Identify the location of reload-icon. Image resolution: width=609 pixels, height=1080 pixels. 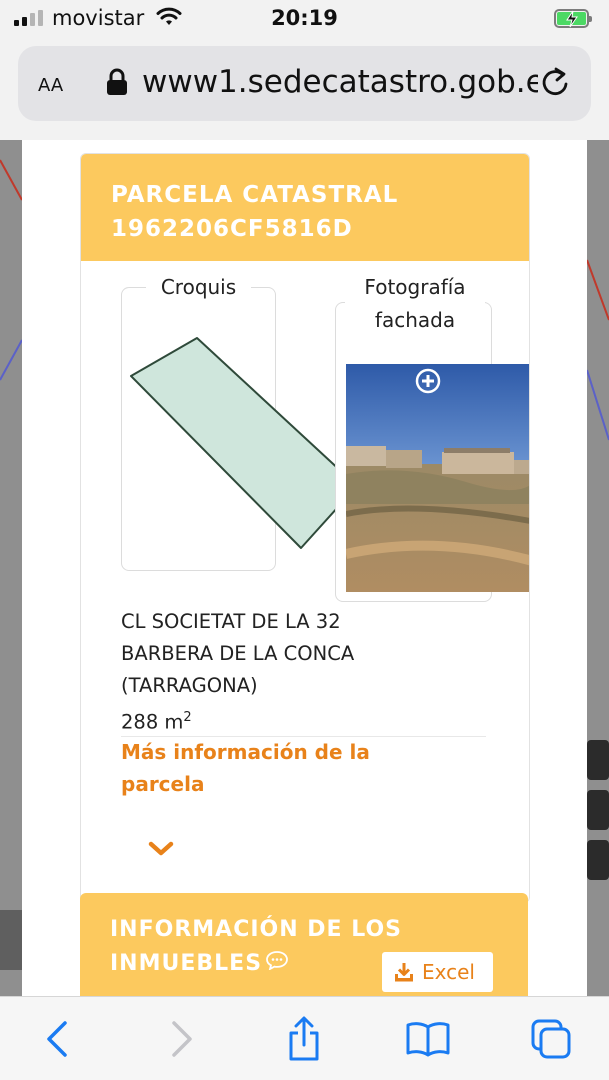
(555, 84).